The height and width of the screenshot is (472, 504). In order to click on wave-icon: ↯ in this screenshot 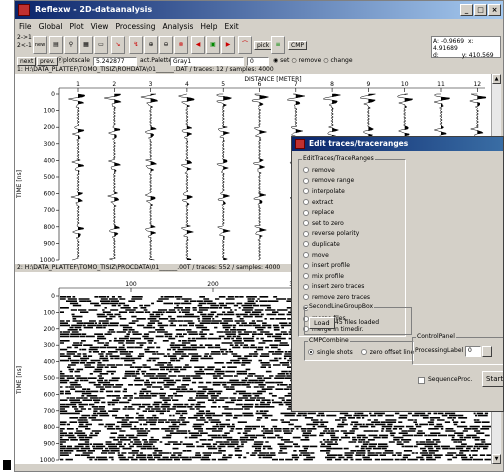, I will do `click(136, 45)`.